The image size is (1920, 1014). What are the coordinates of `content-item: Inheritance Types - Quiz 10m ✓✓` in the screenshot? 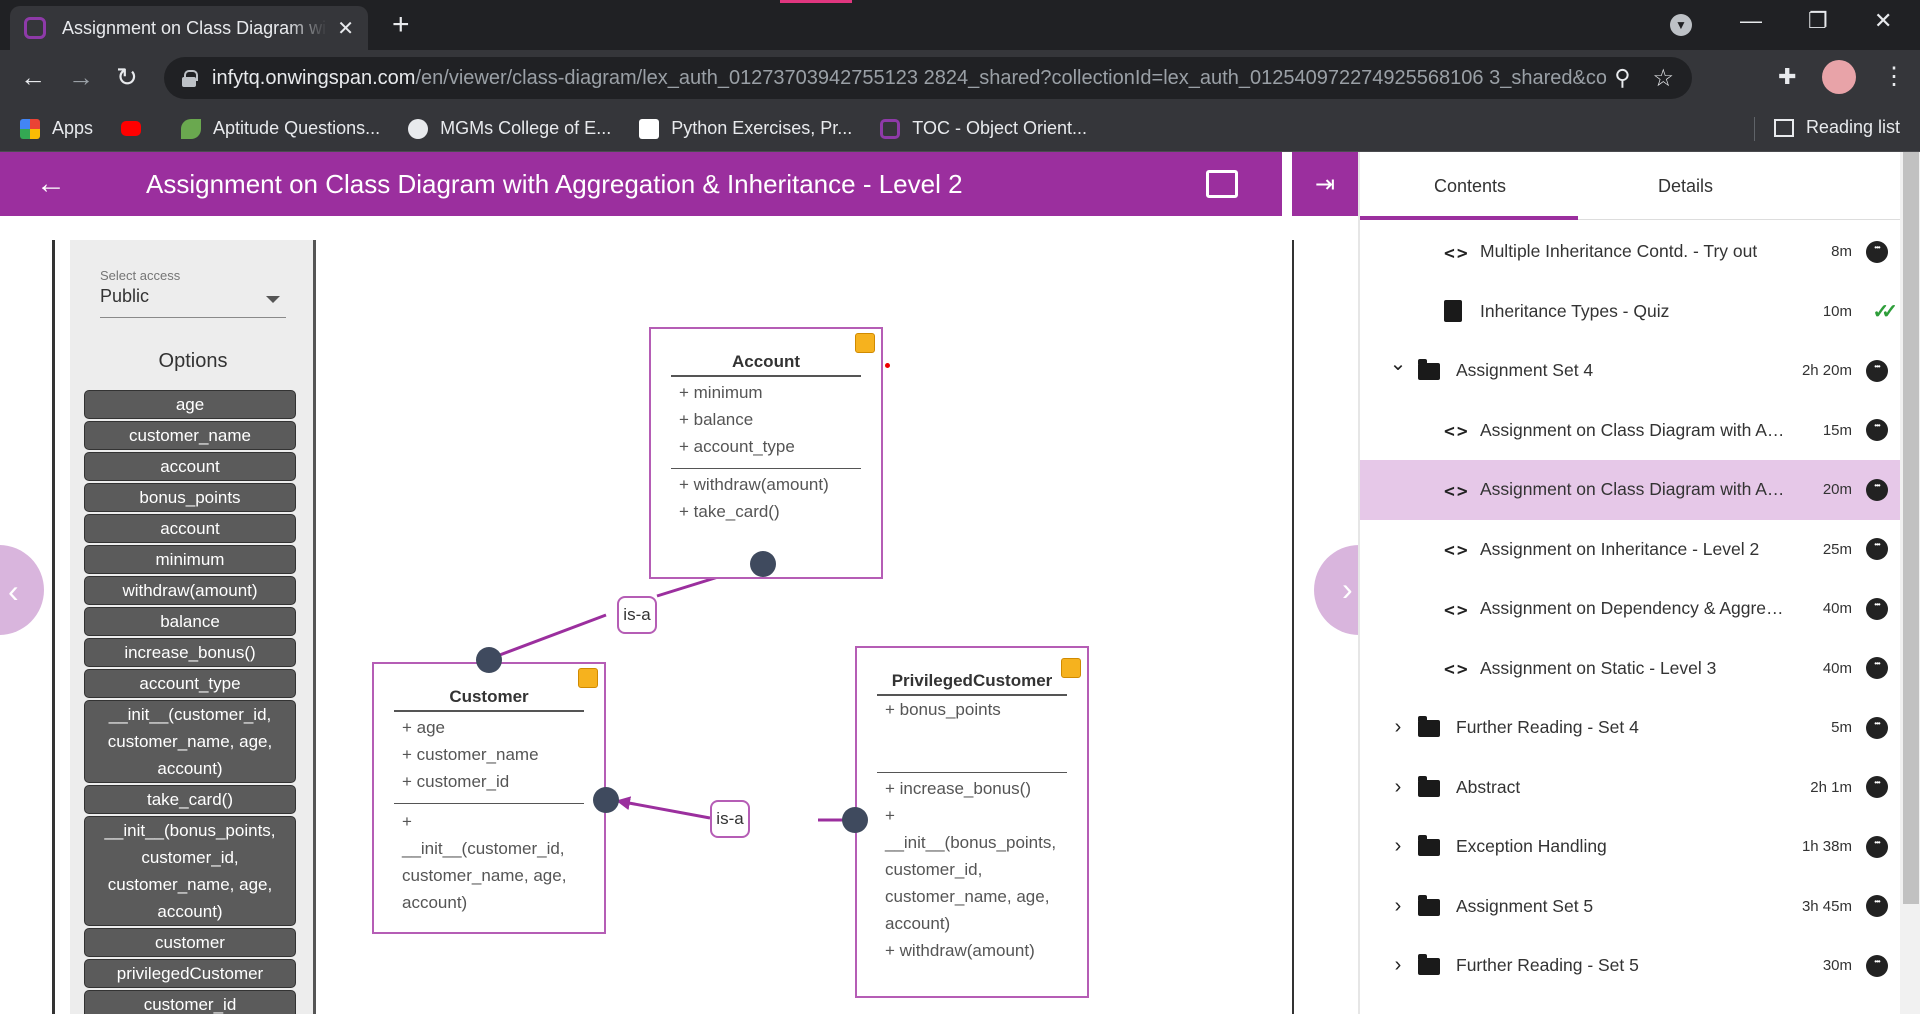 It's located at (1630, 312).